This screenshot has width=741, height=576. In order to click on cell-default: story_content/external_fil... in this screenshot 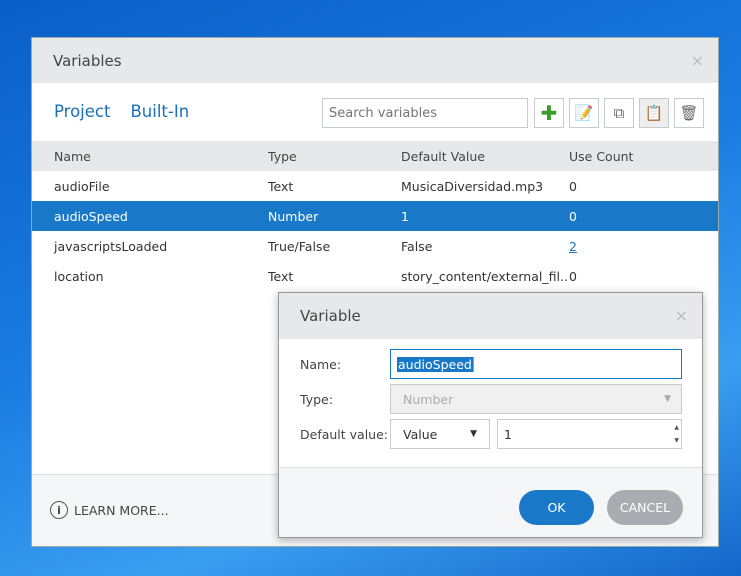, I will do `click(485, 276)`.